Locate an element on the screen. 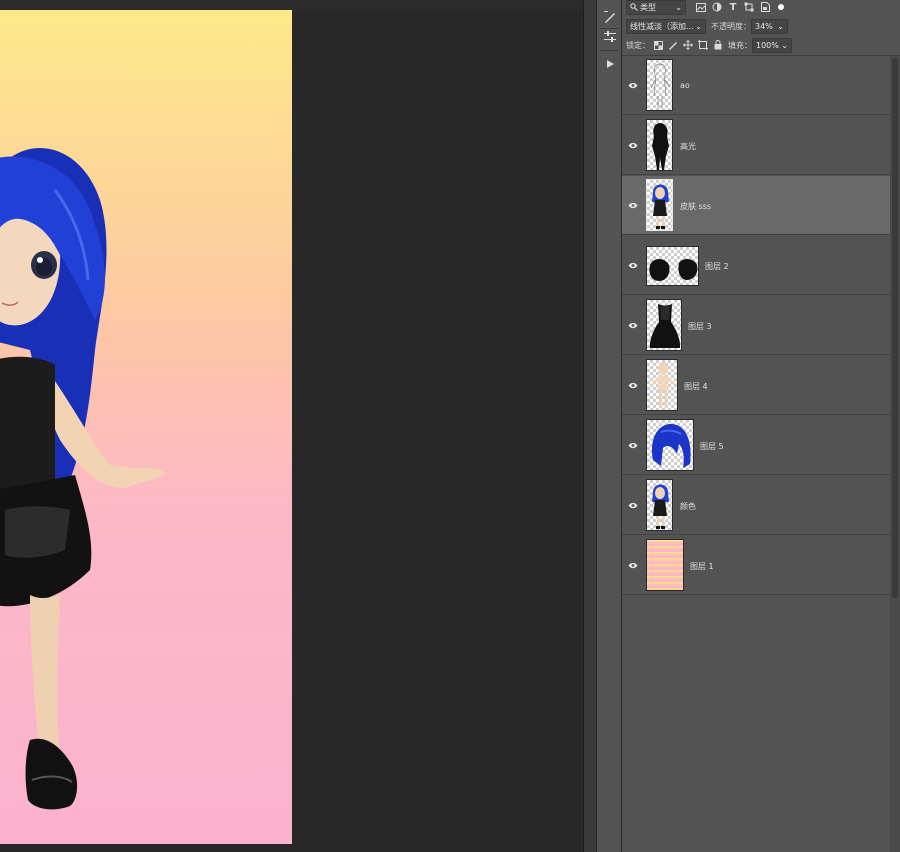 This screenshot has width=900, height=852. filter-kind-dropdown: 类型 ⌄ is located at coordinates (656, 7).